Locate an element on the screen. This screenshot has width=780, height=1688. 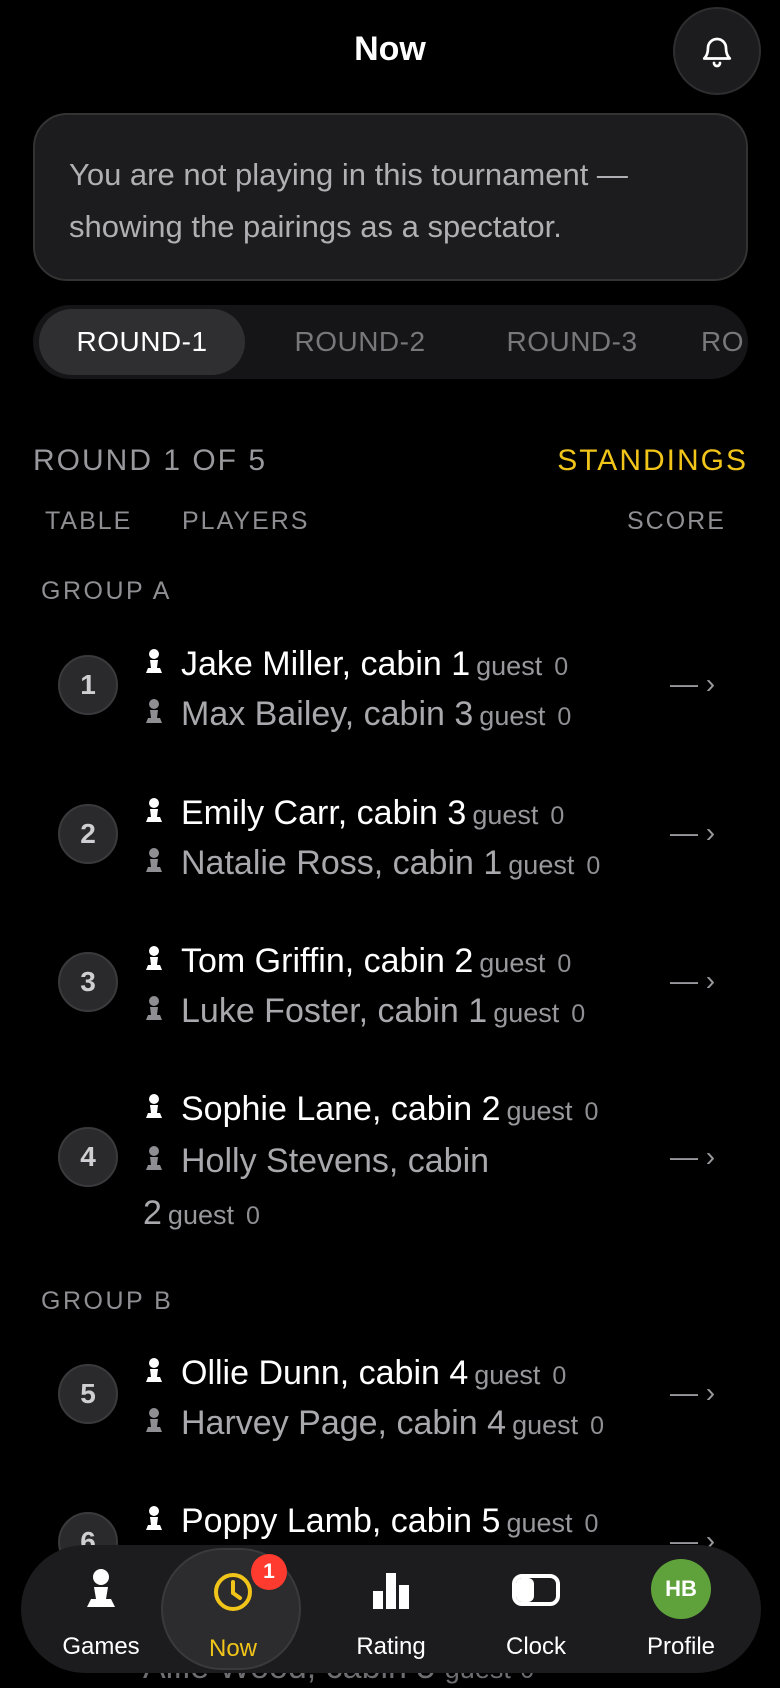
white-player: Poppy Lamb, cabin 5 guest 0 is located at coordinates (403, 1522).